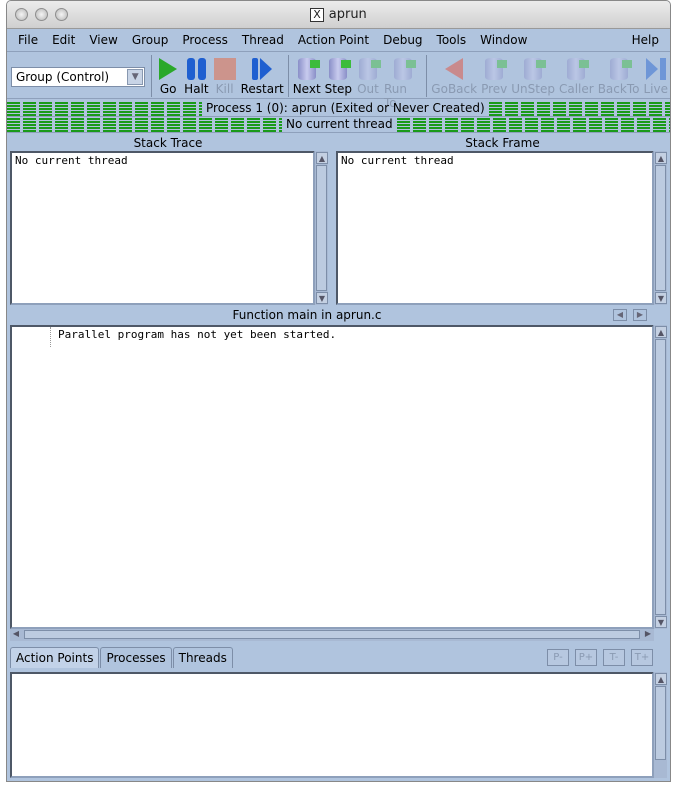  Describe the element at coordinates (63, 77) in the screenshot. I see `group-select-value: Group (Control)` at that location.